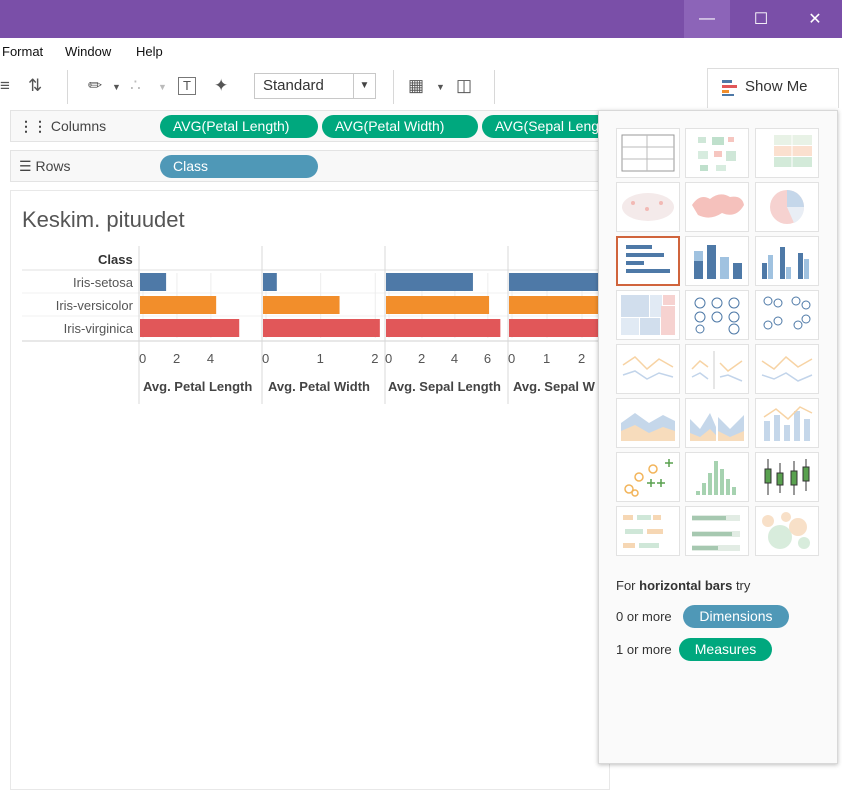  What do you see at coordinates (648, 477) in the screenshot?
I see `scatter-plot-thumb` at bounding box center [648, 477].